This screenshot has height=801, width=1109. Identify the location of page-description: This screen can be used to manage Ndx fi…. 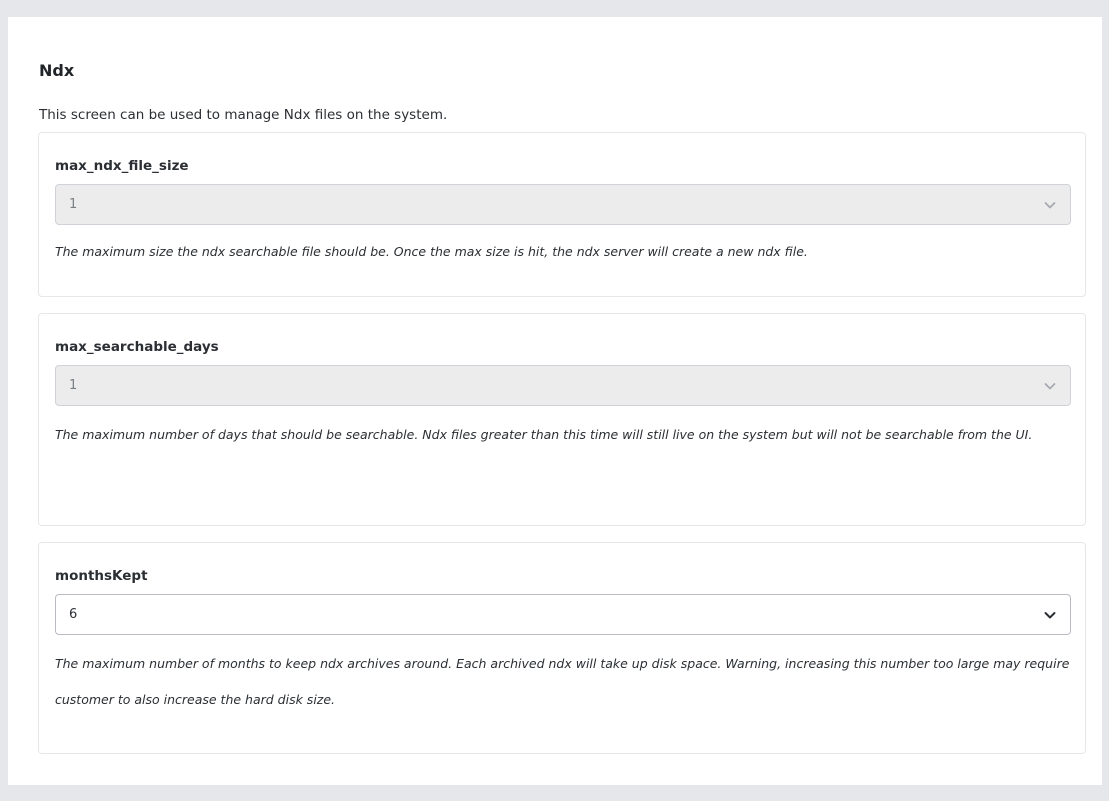
(243, 115).